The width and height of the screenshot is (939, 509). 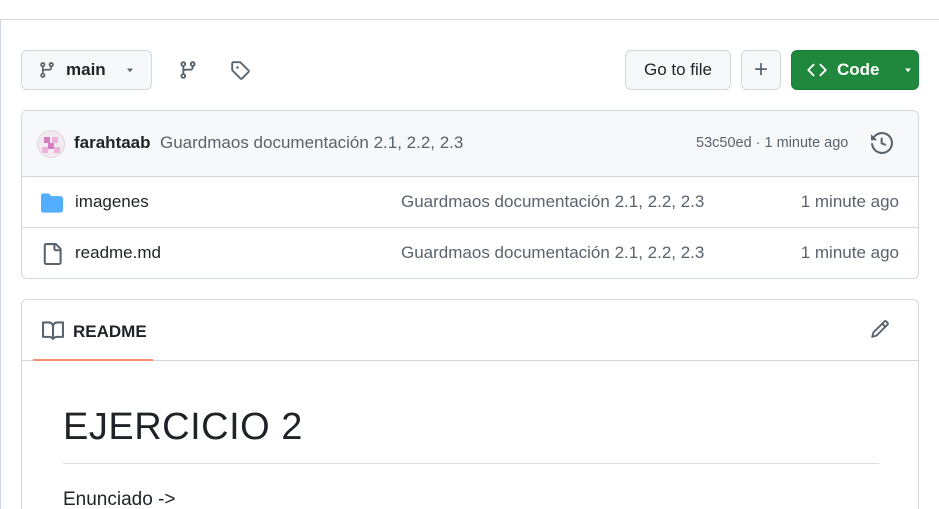 I want to click on plus-icon: +, so click(x=760, y=69).